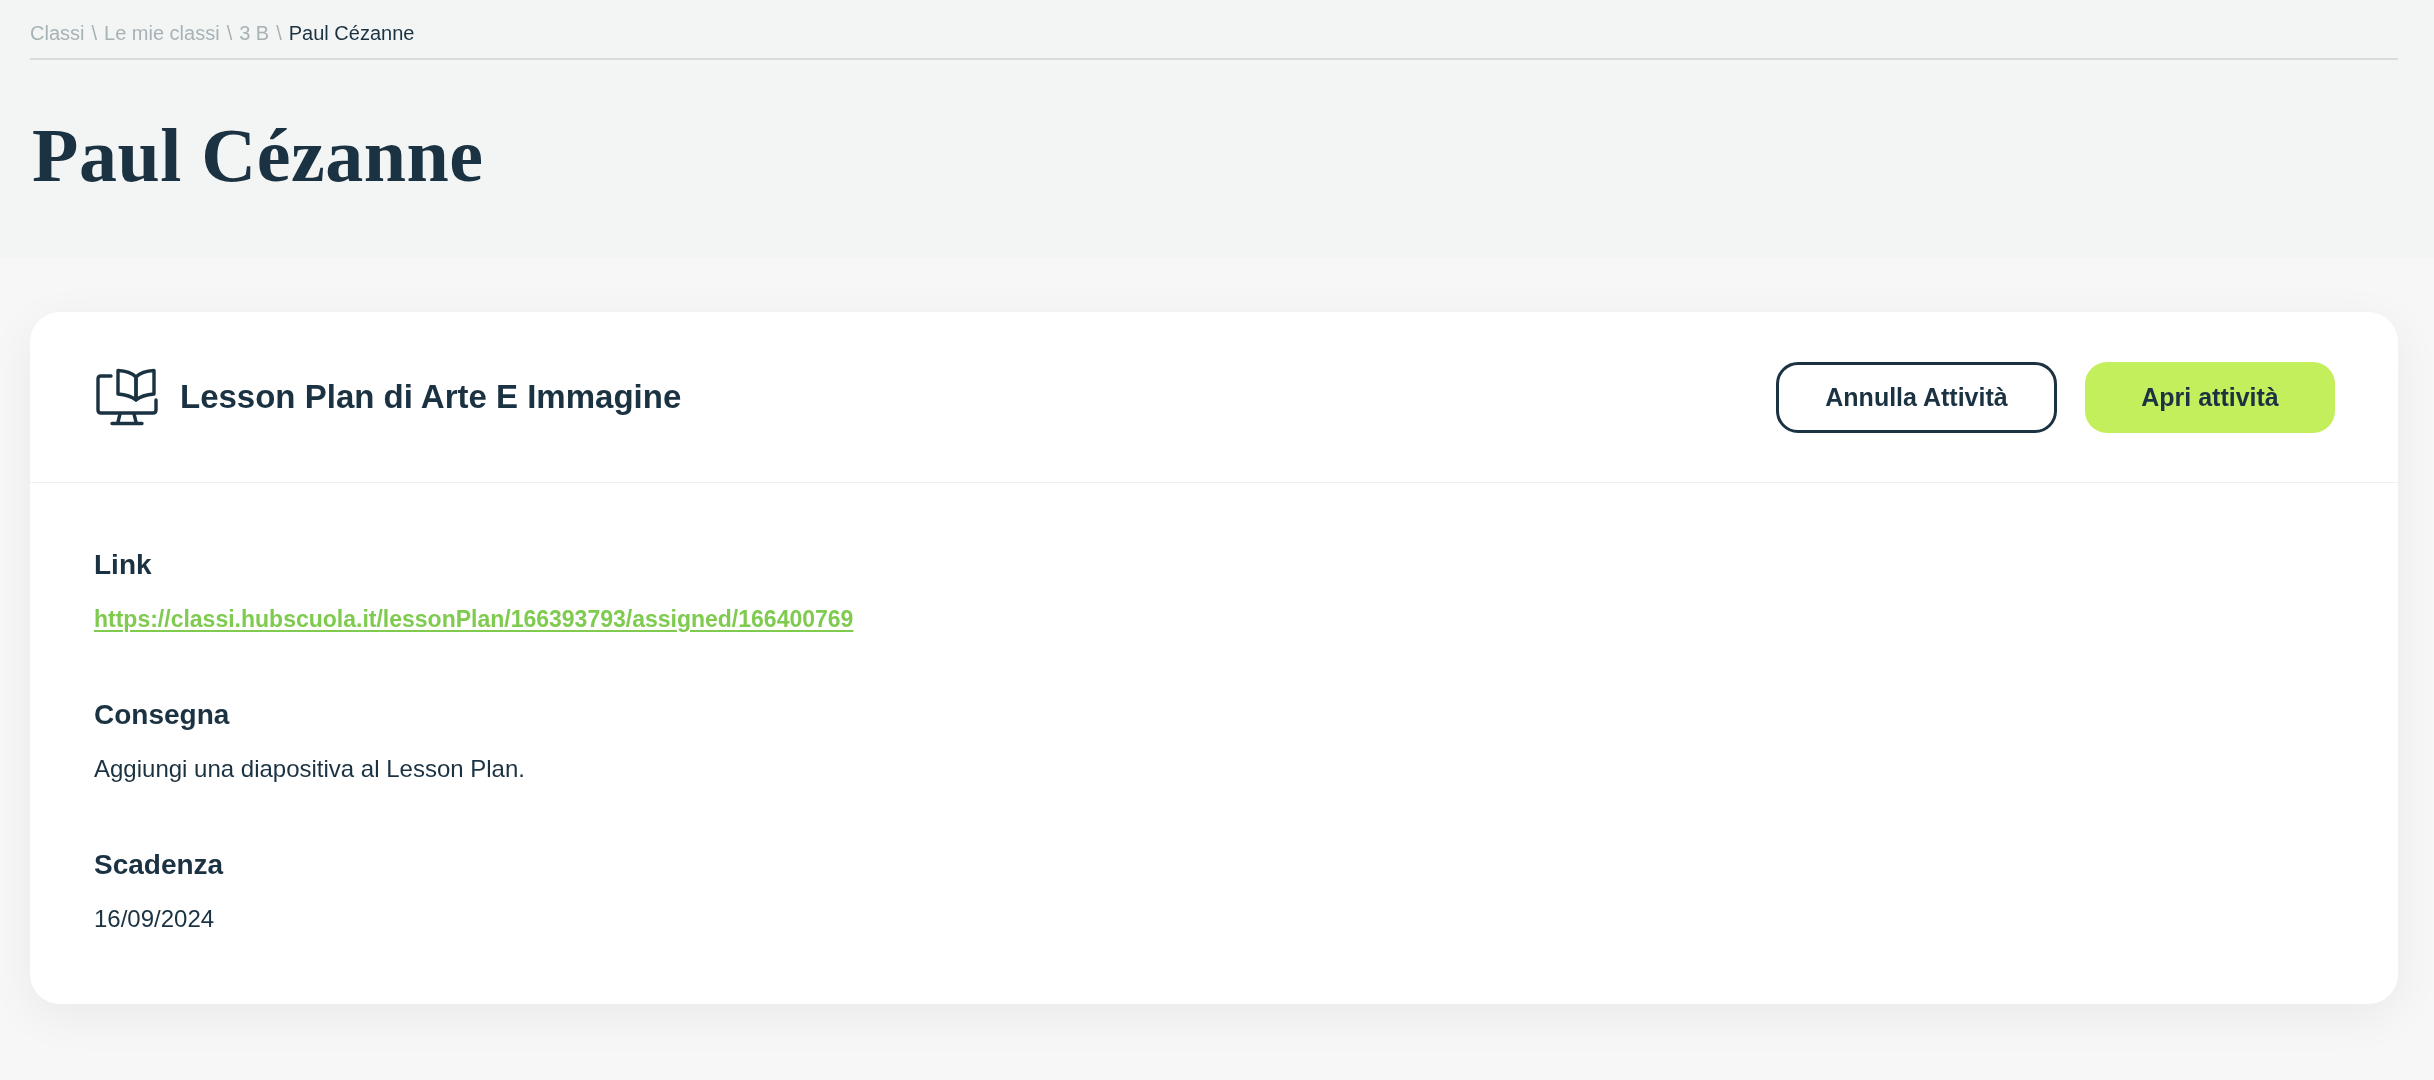 The width and height of the screenshot is (2434, 1080). Describe the element at coordinates (162, 33) in the screenshot. I see `breadcrumb-link: Le mie classi` at that location.